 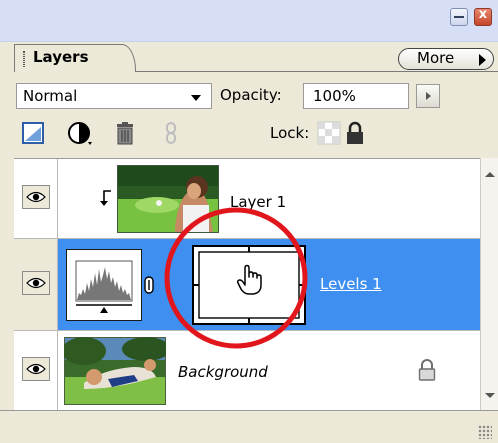 What do you see at coordinates (490, 395) in the screenshot?
I see `scroll-down-icon` at bounding box center [490, 395].